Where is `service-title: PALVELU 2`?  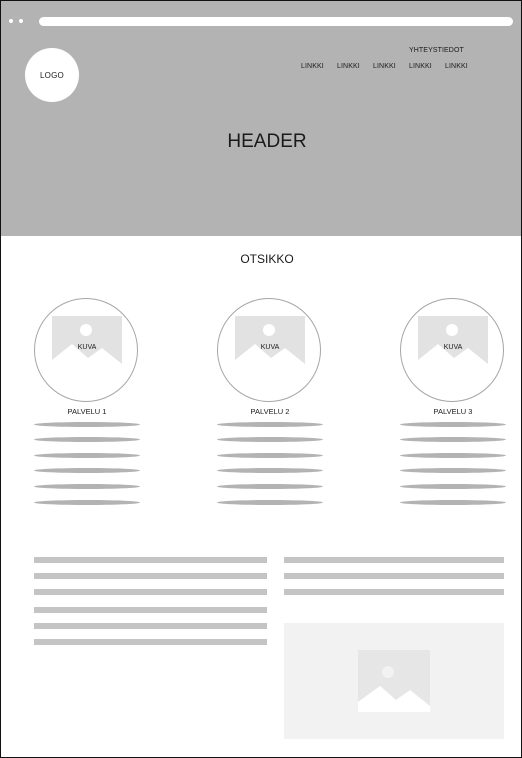 service-title: PALVELU 2 is located at coordinates (270, 411).